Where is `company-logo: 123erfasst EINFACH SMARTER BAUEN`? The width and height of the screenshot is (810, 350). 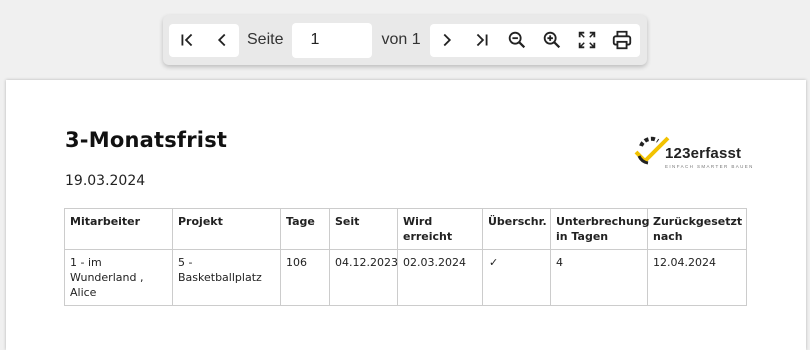 company-logo: 123erfasst EINFACH SMARTER BAUEN is located at coordinates (692, 153).